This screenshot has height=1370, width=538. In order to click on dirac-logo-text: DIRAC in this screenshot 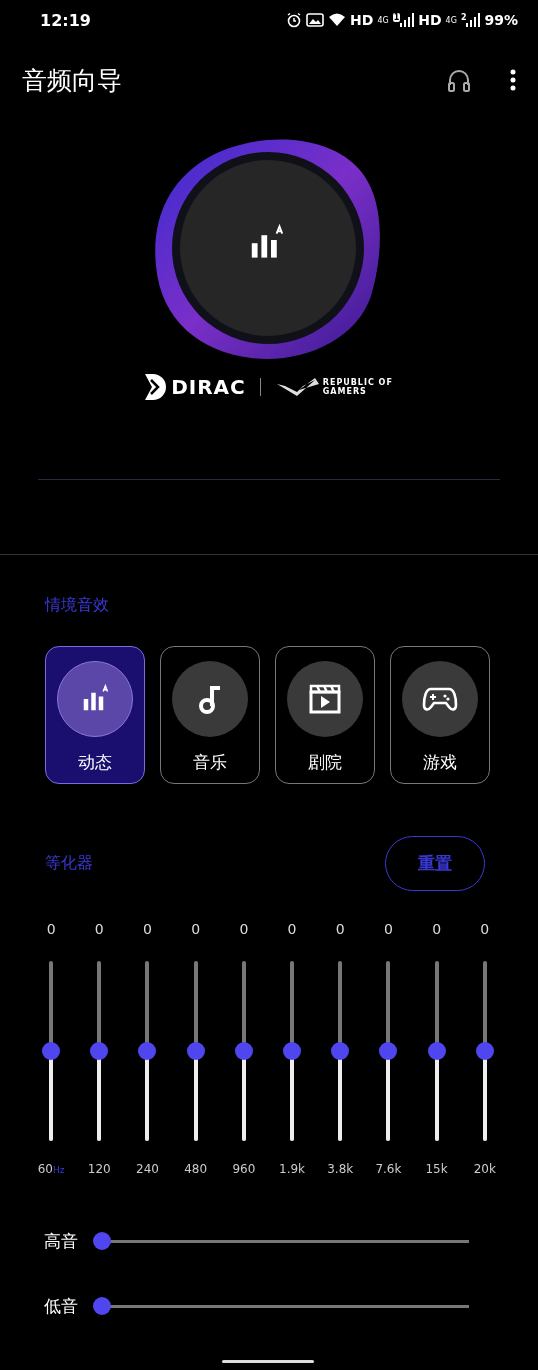, I will do `click(208, 387)`.